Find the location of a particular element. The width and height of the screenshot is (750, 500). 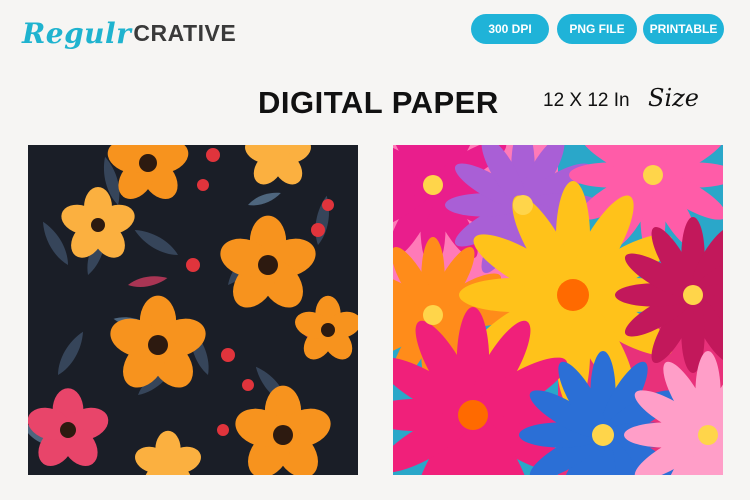

dpi-badge: 300 DPI is located at coordinates (510, 29).